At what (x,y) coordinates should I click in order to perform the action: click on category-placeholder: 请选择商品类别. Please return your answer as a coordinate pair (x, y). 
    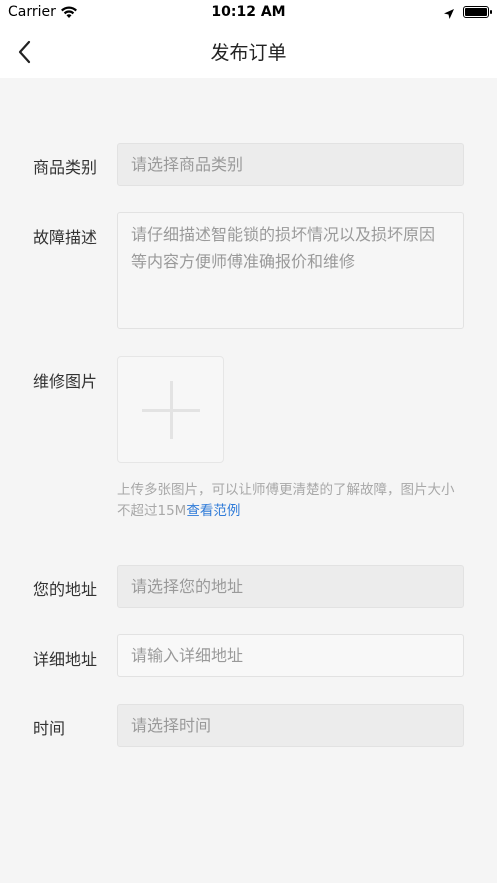
    Looking at the image, I should click on (187, 164).